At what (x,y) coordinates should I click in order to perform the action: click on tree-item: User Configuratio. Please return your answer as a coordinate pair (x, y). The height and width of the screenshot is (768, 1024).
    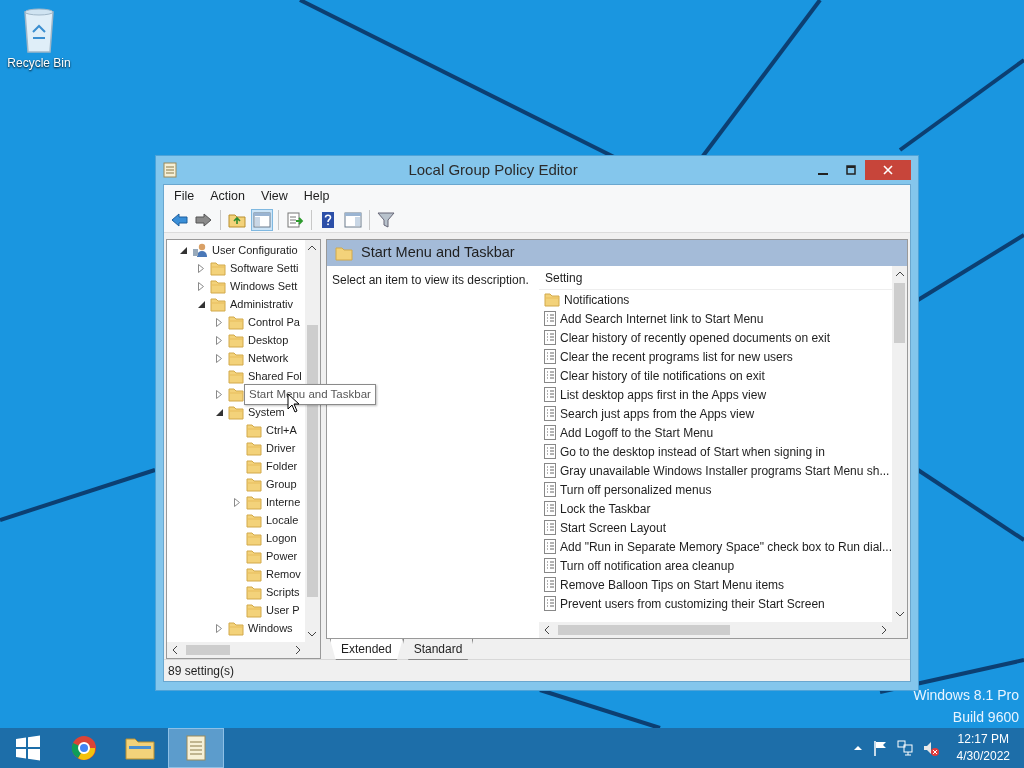
    Looking at the image, I should click on (255, 250).